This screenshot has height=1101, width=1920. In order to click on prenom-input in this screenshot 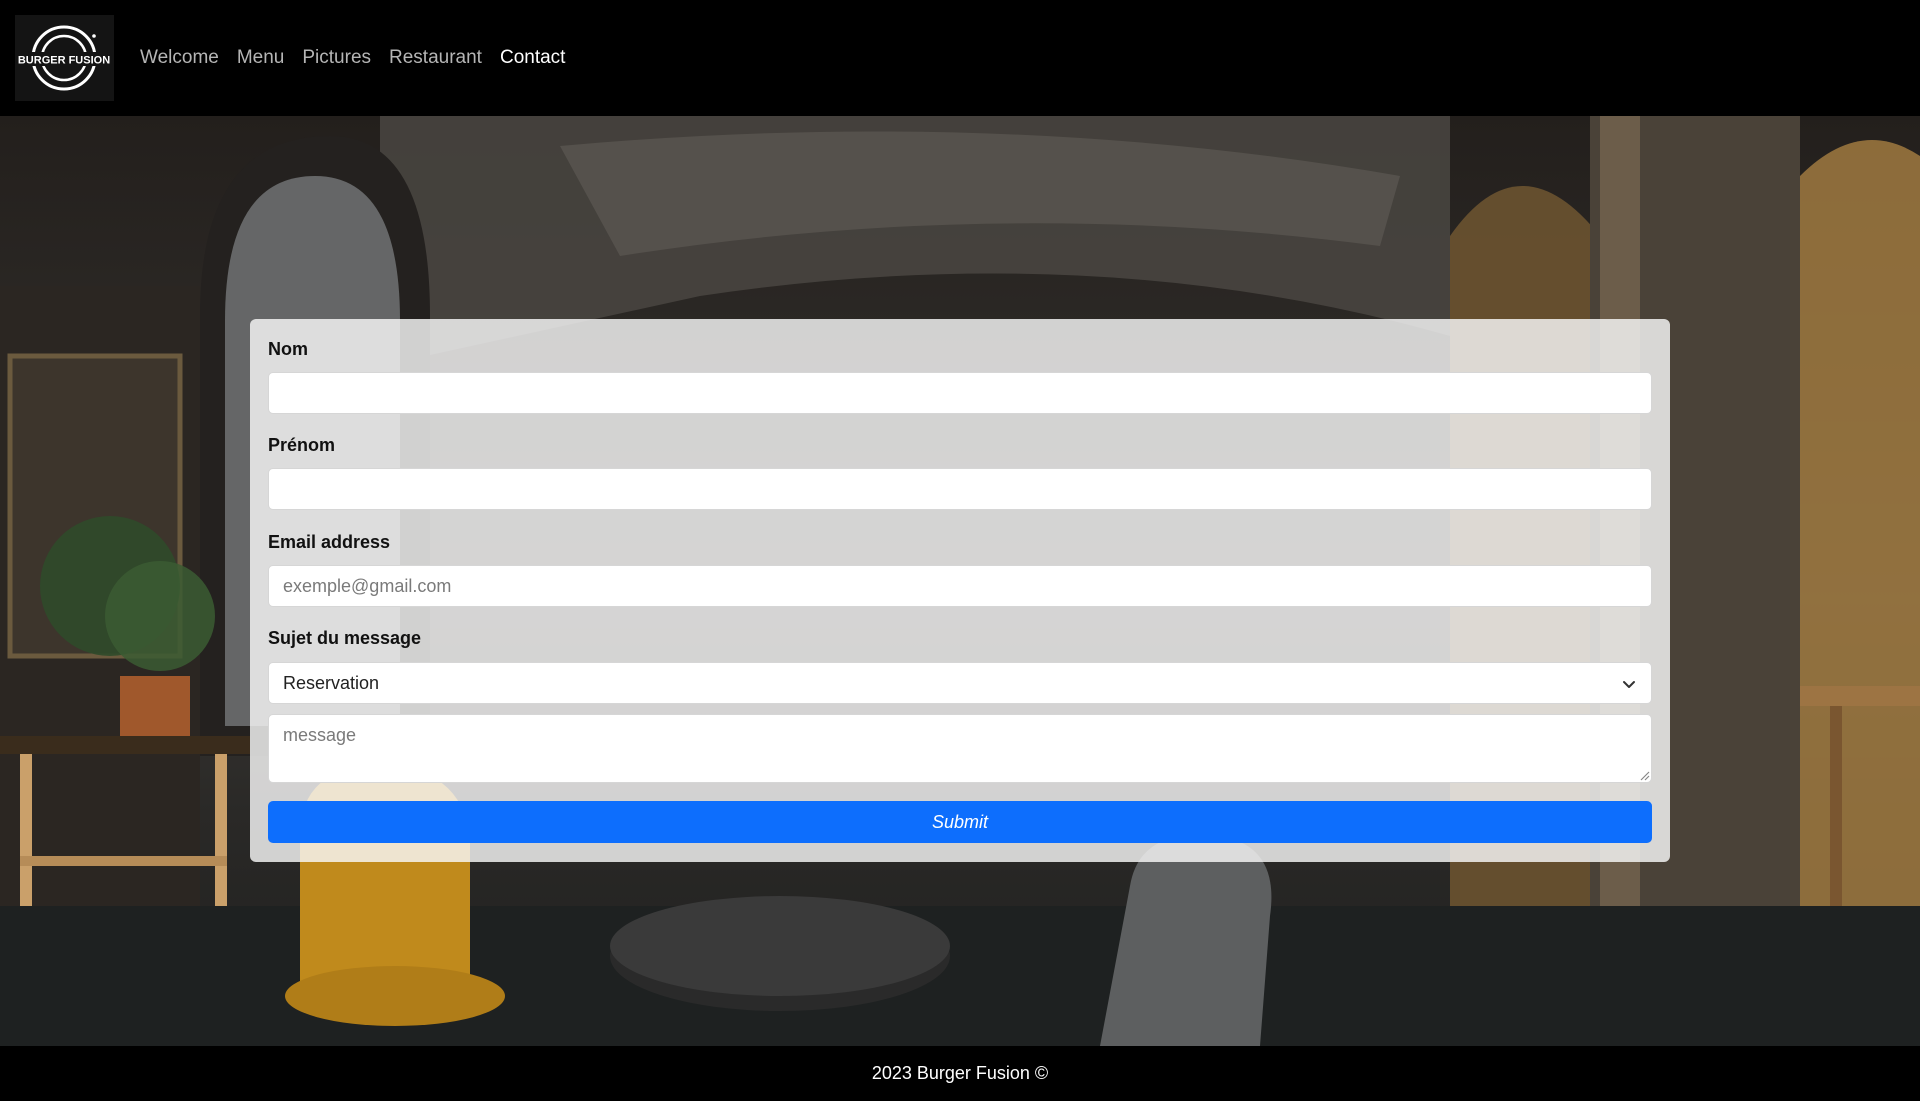, I will do `click(960, 489)`.